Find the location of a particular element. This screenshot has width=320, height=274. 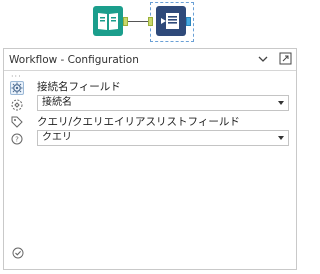

chevron-down-icon is located at coordinates (263, 60).